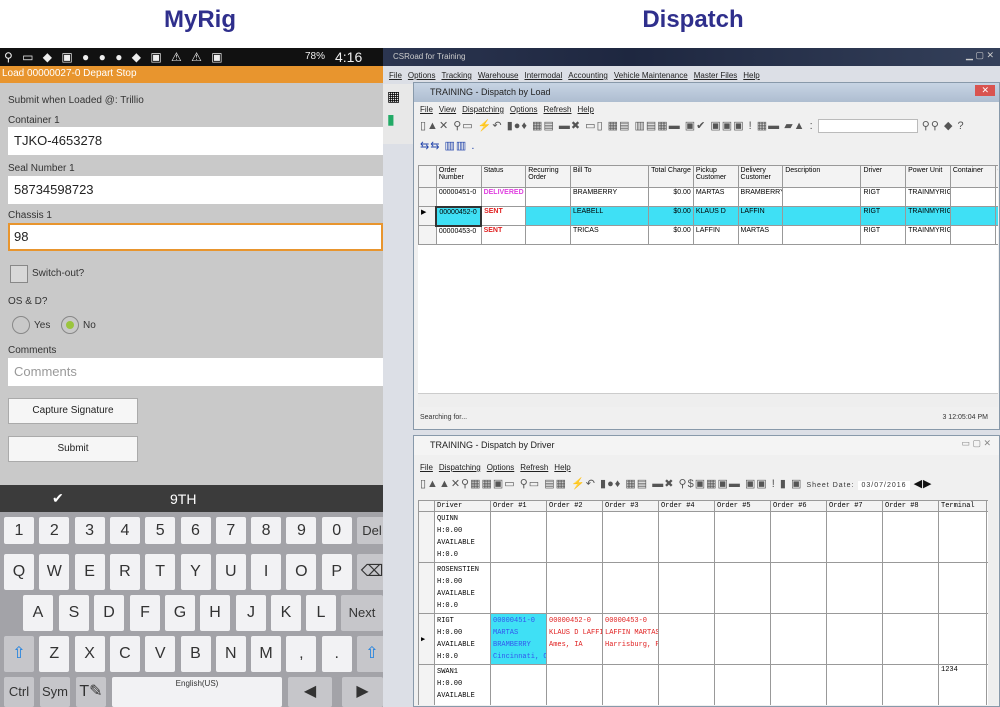 This screenshot has height=707, width=1000. Describe the element at coordinates (822, 176) in the screenshot. I see `column-header-description: Description` at that location.